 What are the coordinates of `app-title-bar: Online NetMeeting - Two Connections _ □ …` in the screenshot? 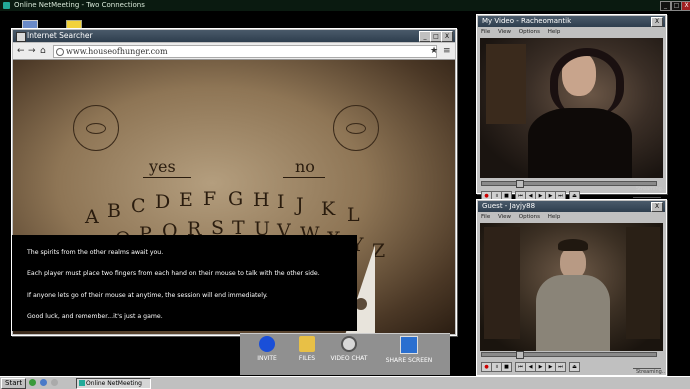 It's located at (345, 5).